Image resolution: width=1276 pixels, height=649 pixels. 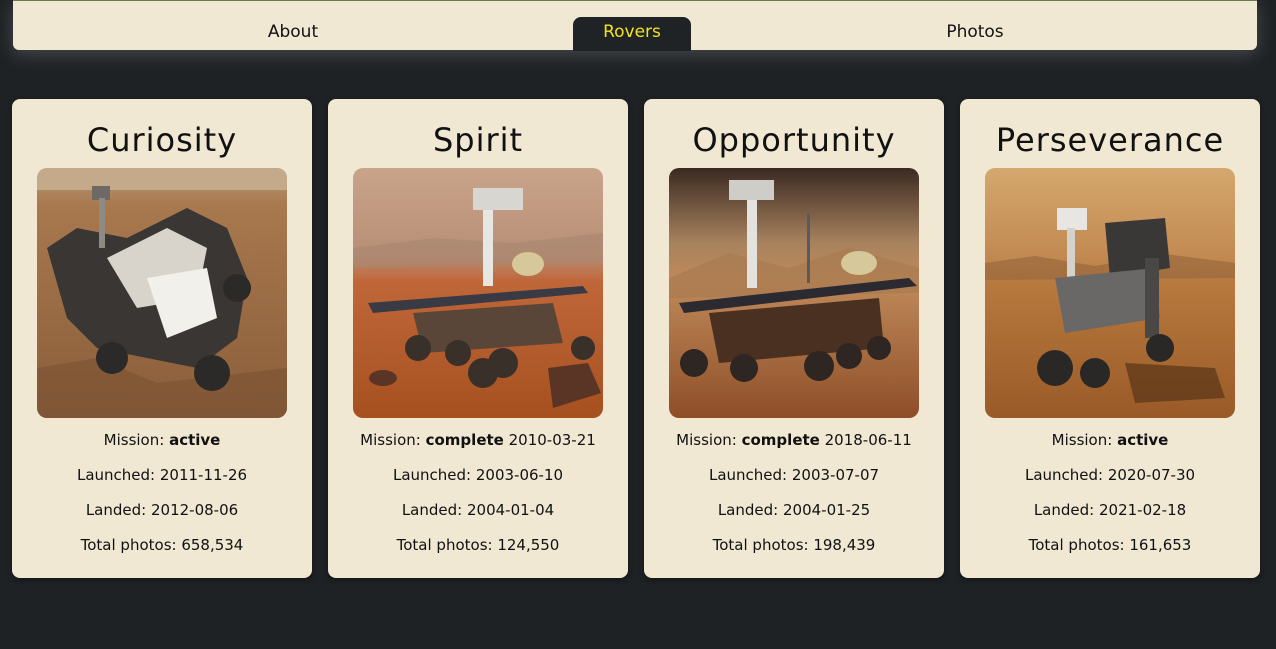 I want to click on launched-date: Launched: 2011-11-26, so click(x=162, y=475).